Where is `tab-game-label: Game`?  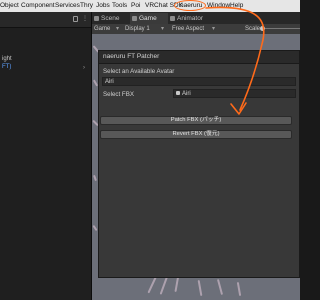 tab-game-label: Game is located at coordinates (148, 18).